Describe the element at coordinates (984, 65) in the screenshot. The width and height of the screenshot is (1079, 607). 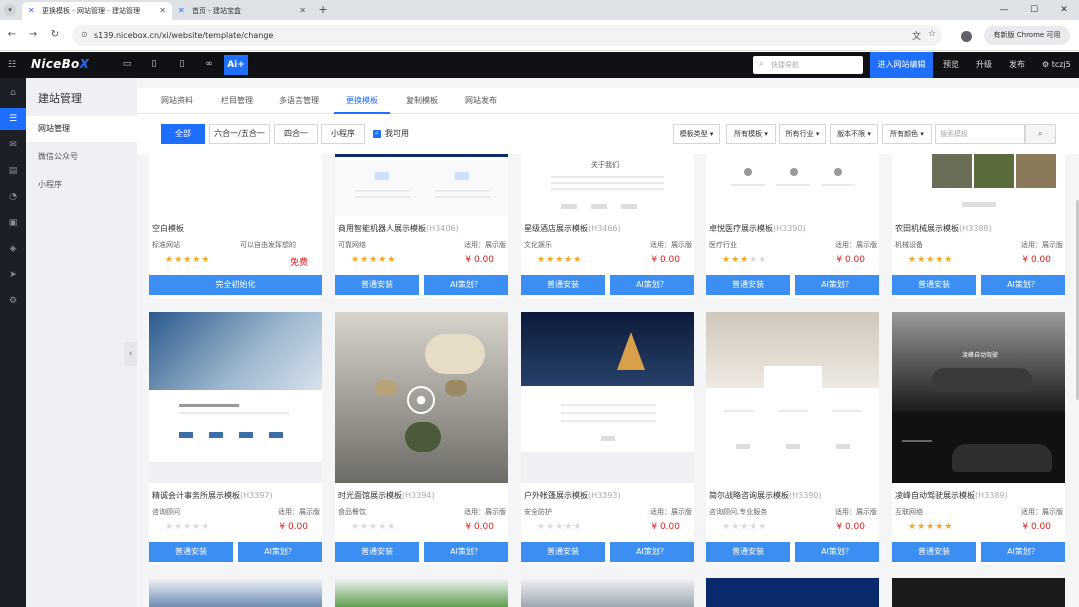
I see `upgrade-link: 升级` at that location.